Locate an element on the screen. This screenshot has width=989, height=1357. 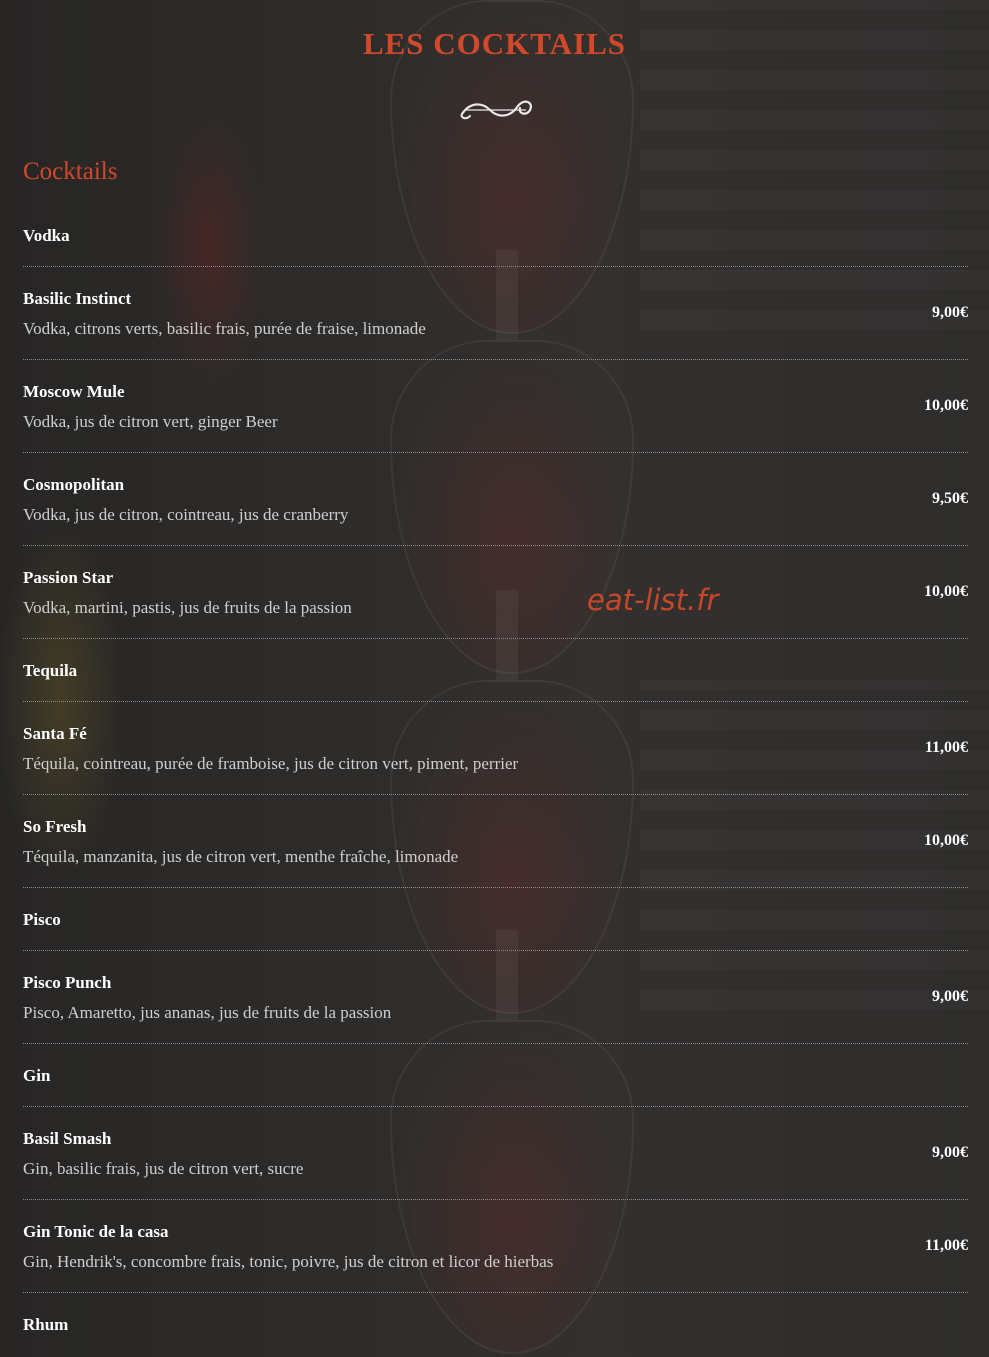
flourish-icon is located at coordinates (496, 110).